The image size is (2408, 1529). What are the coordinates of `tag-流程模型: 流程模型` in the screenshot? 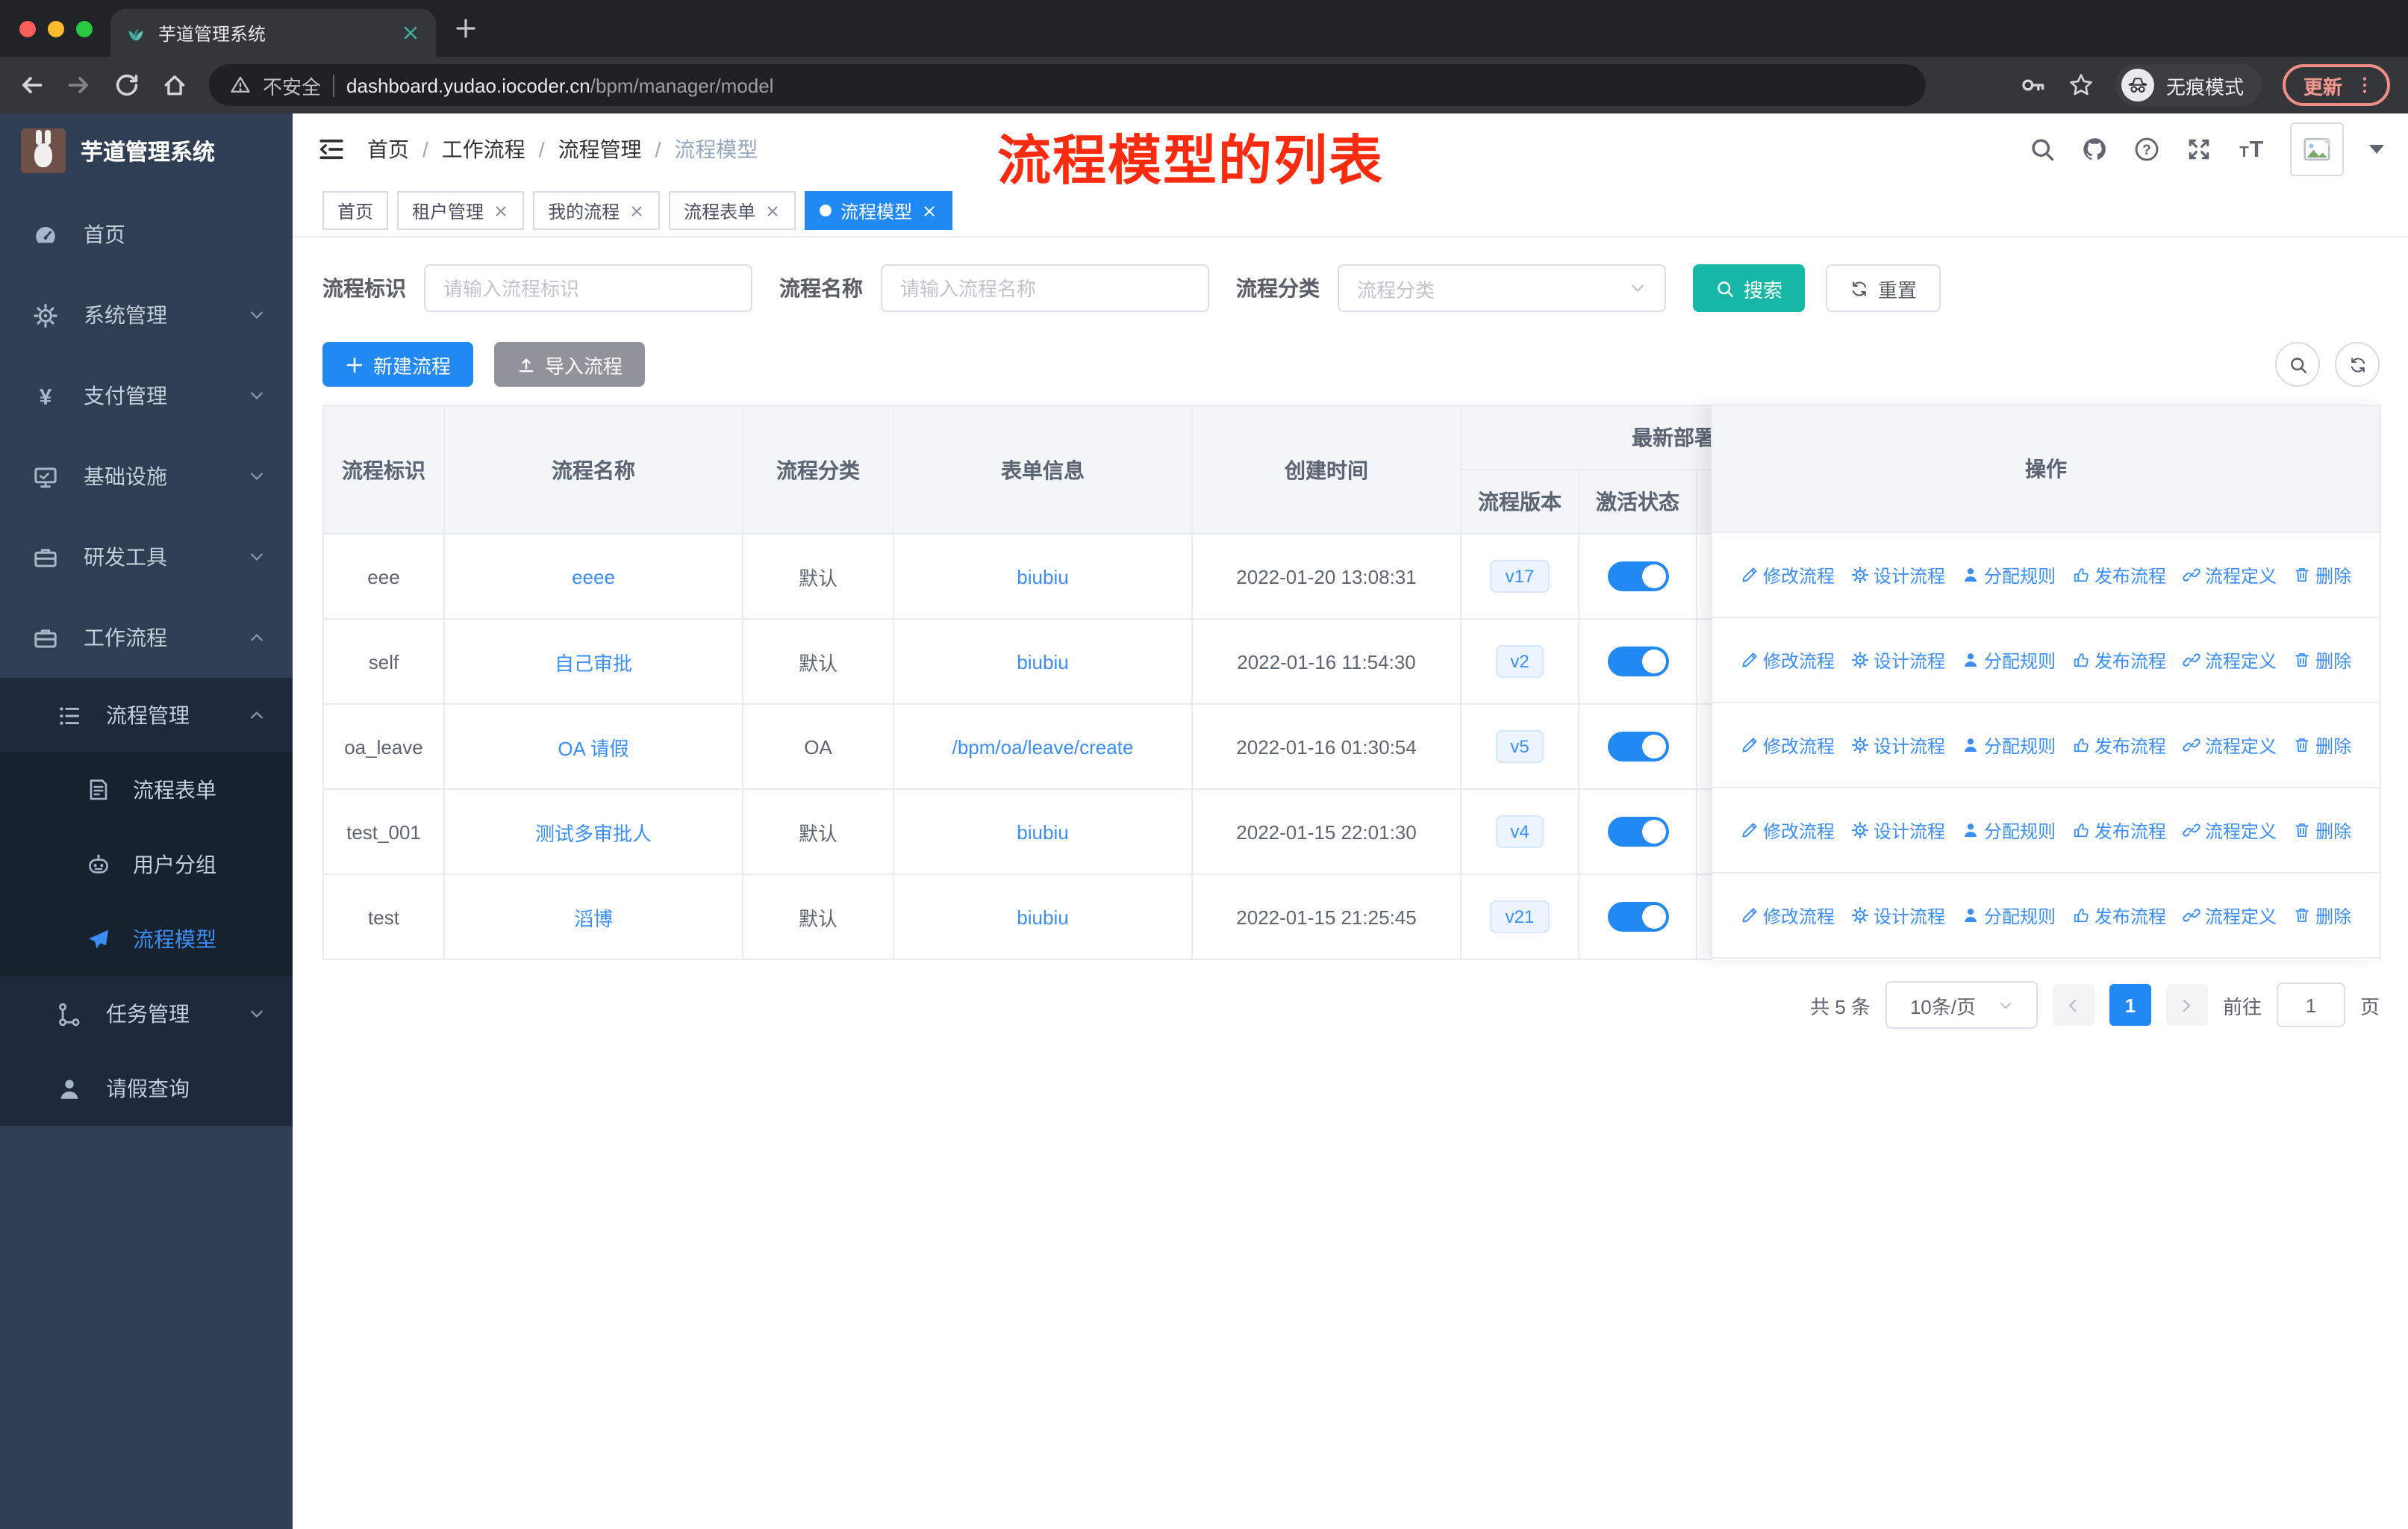 It's located at (879, 211).